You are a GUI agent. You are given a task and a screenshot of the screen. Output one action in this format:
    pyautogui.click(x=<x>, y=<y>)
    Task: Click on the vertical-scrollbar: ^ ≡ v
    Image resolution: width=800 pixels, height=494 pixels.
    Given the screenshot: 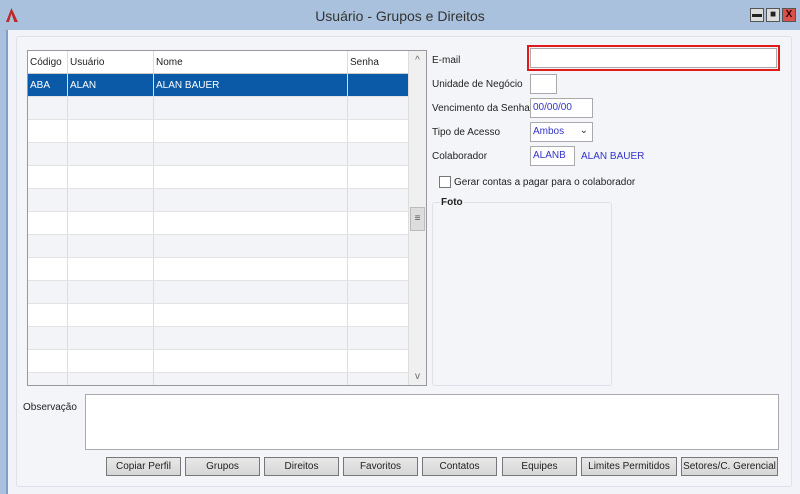 What is the action you would take?
    pyautogui.click(x=417, y=218)
    